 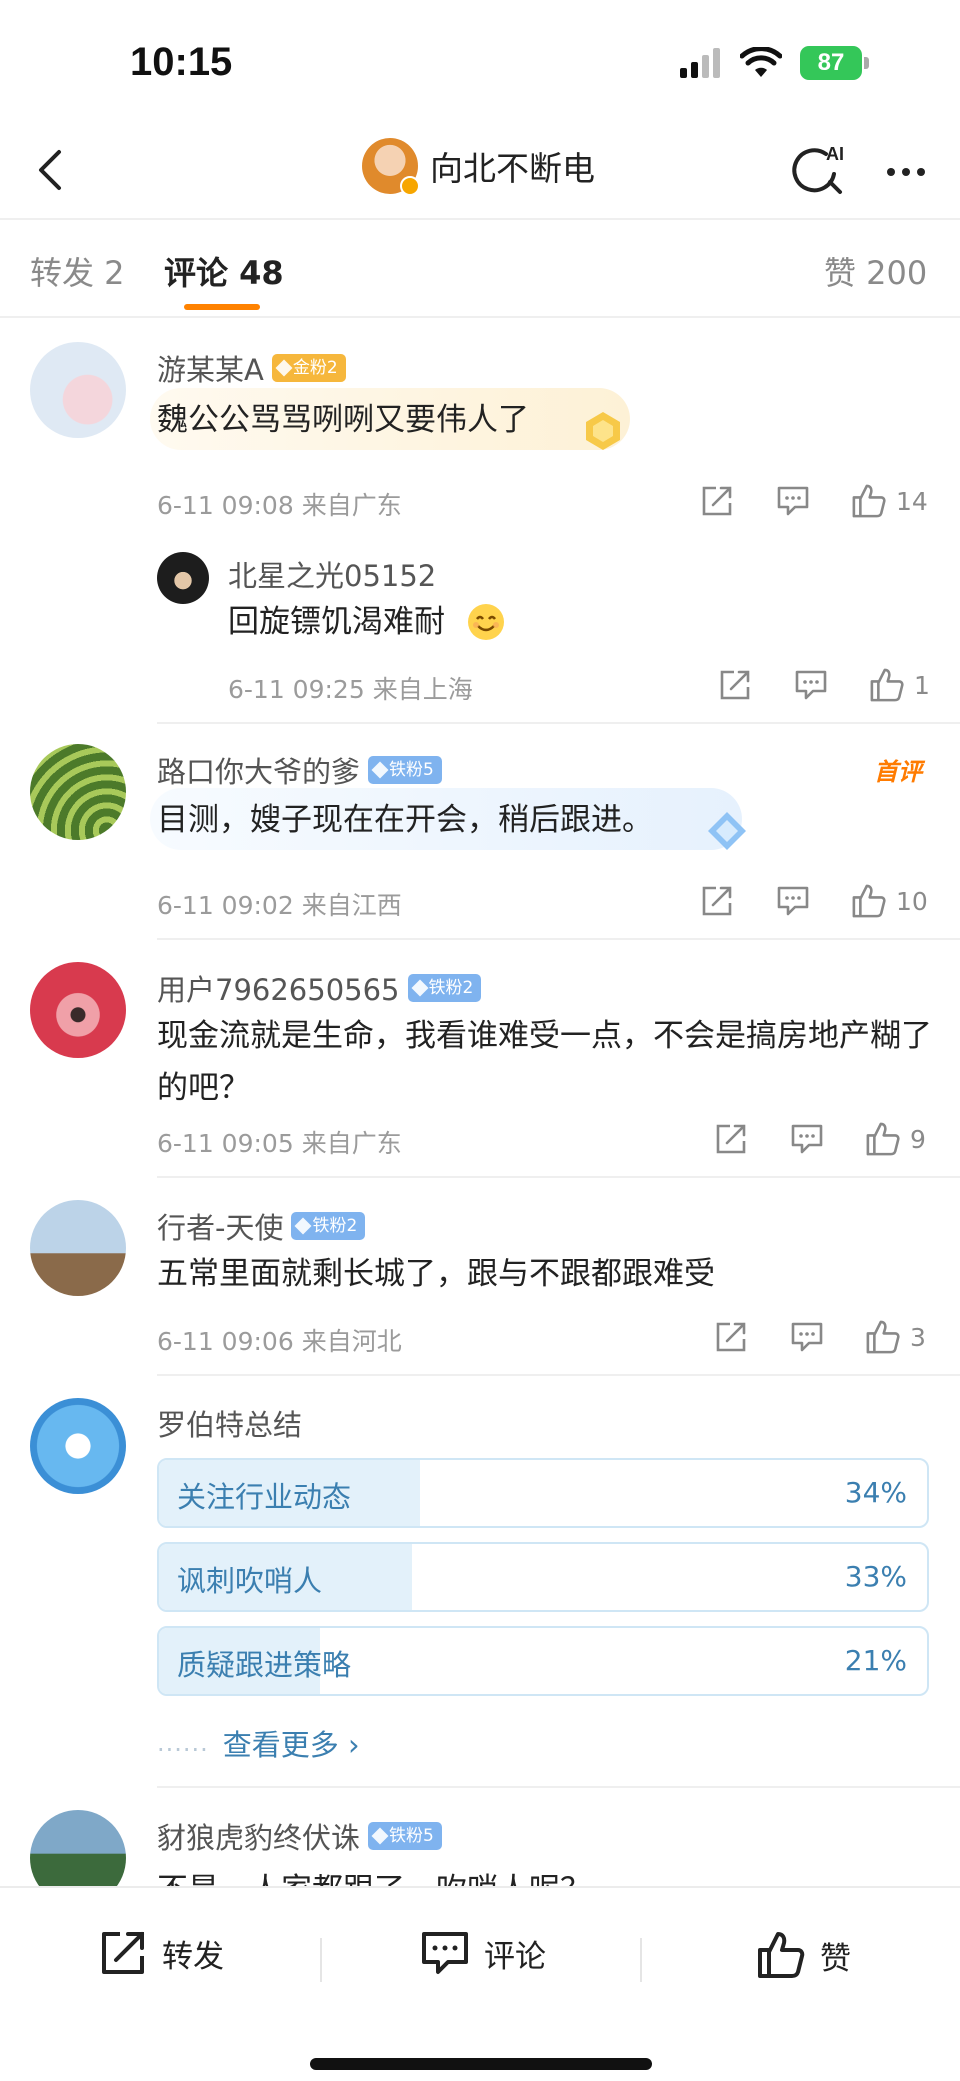 What do you see at coordinates (543, 1661) in the screenshot?
I see `summary-option: 质疑跟进策略 21%` at bounding box center [543, 1661].